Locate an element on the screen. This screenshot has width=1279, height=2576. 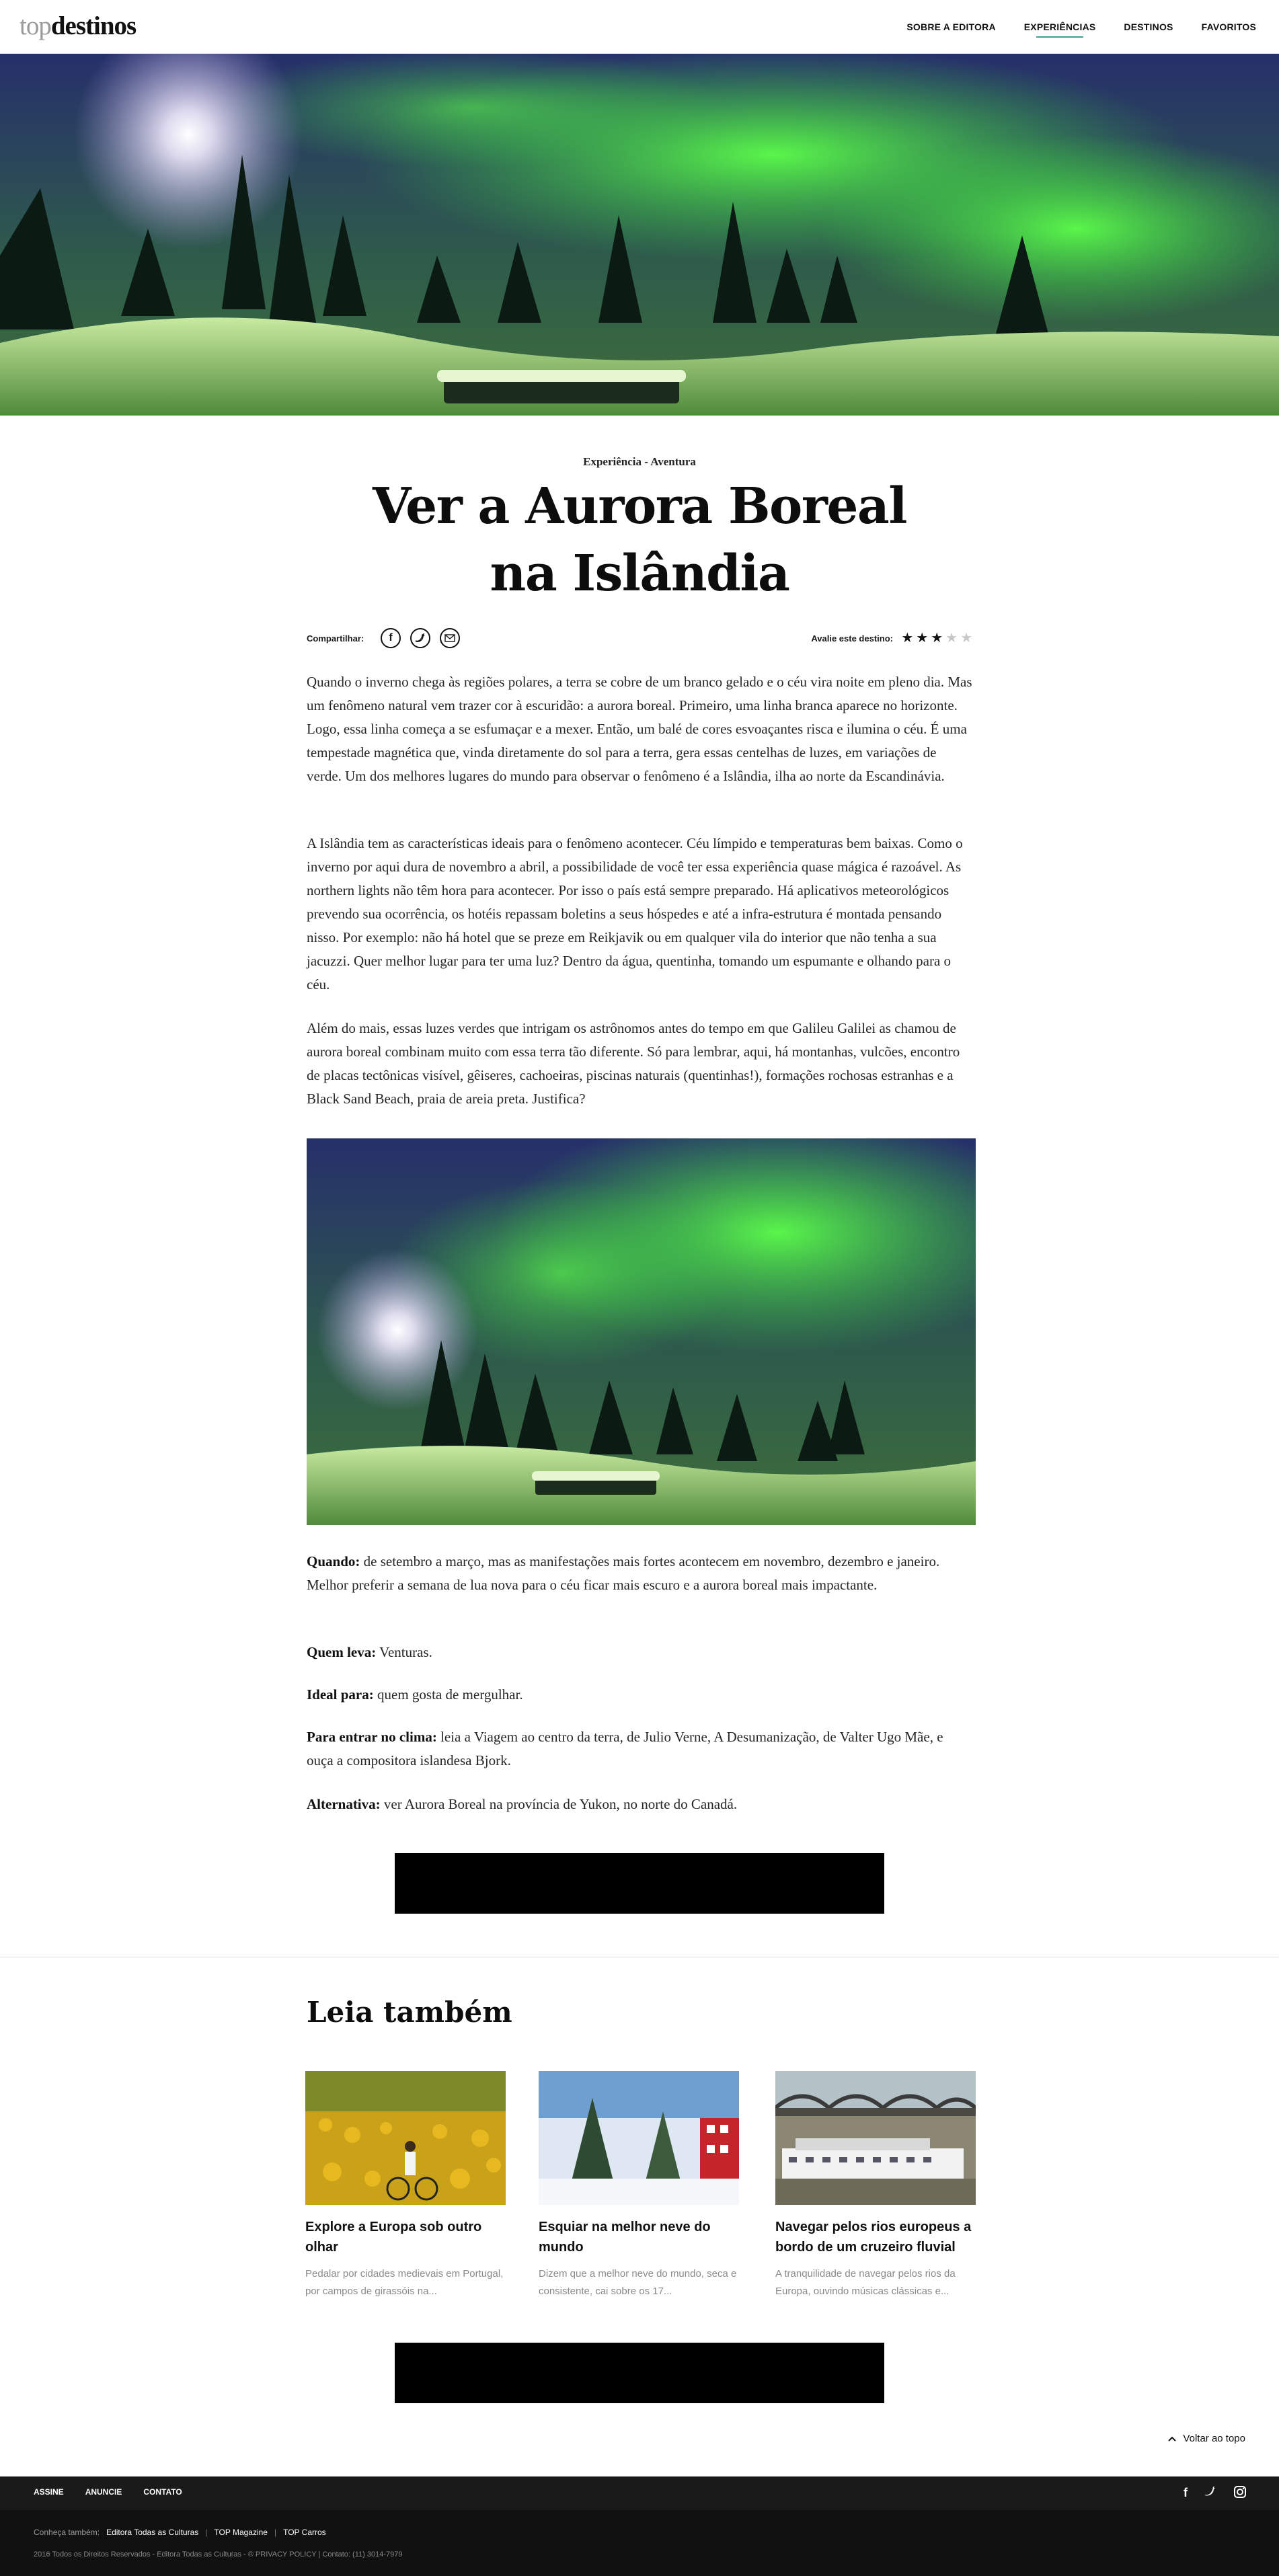
footer-top-bar: ASSINE ANUNCIE CONTATO f is located at coordinates (639, 2493).